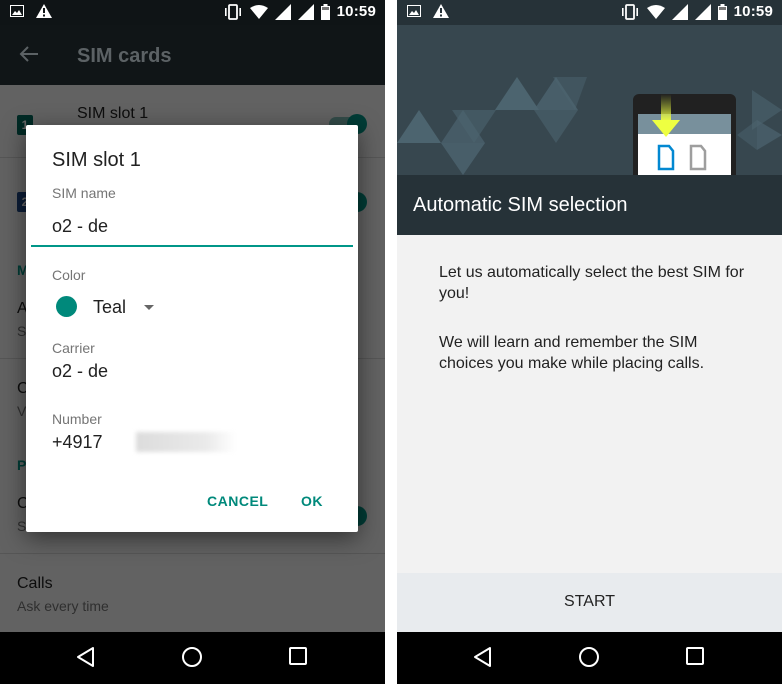  I want to click on number-label: Number, so click(77, 419).